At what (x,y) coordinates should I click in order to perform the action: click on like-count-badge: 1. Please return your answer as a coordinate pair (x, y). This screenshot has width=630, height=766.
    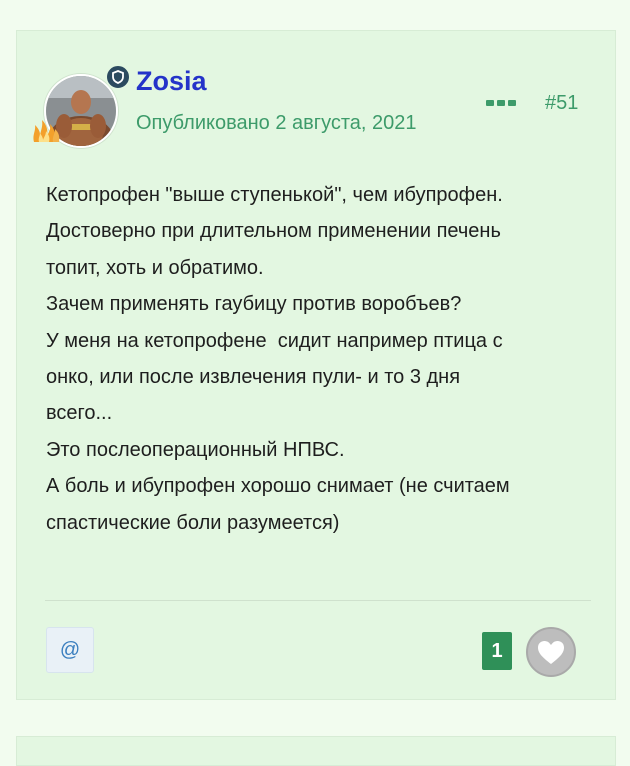
    Looking at the image, I should click on (497, 651).